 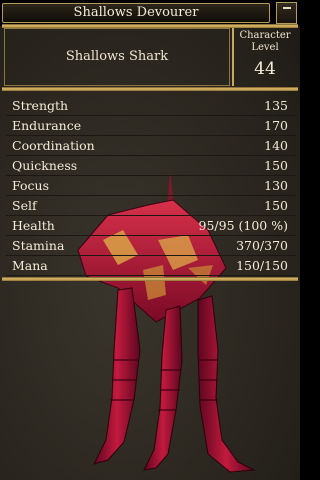 What do you see at coordinates (33, 225) in the screenshot?
I see `stat-label: Health` at bounding box center [33, 225].